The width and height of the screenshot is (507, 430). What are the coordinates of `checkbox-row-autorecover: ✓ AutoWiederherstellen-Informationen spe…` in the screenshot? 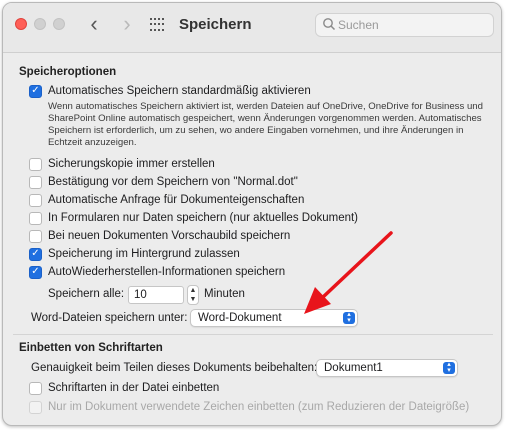 It's located at (157, 272).